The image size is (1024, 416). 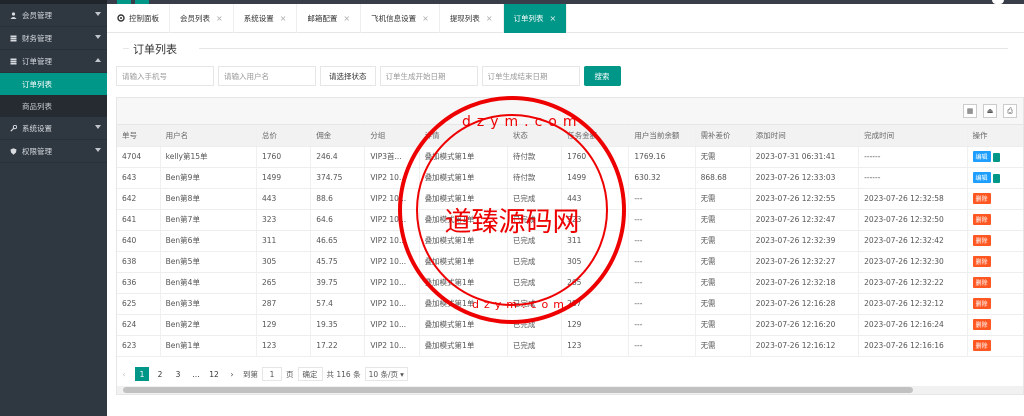 I want to click on table-cell: 已完成, so click(x=535, y=199).